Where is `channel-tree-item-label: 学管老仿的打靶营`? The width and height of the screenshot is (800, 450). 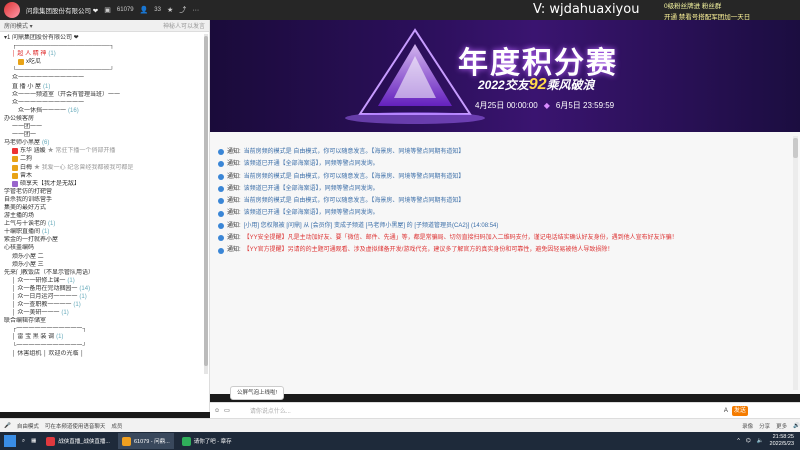 channel-tree-item-label: 学管老仿的打靶营 is located at coordinates (28, 191).